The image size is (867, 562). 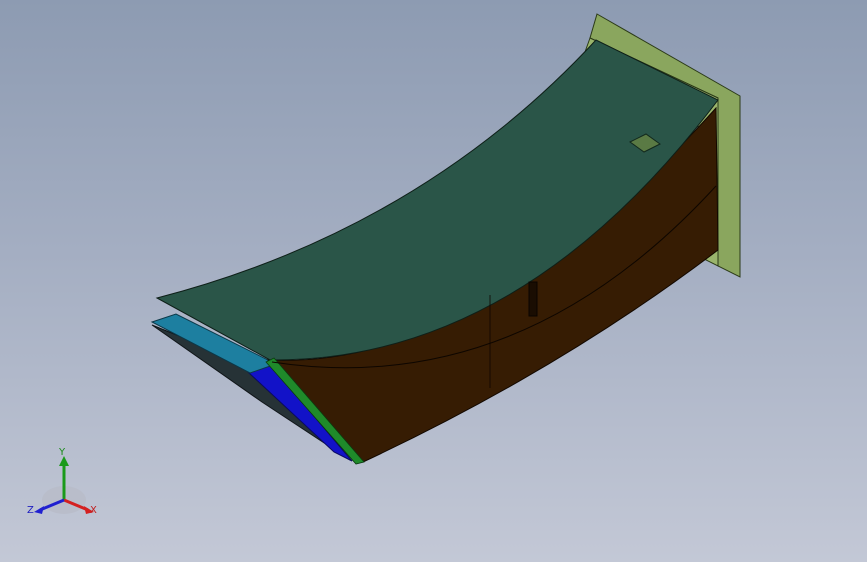 What do you see at coordinates (39, 510) in the screenshot?
I see `z-axis-arrow-icon` at bounding box center [39, 510].